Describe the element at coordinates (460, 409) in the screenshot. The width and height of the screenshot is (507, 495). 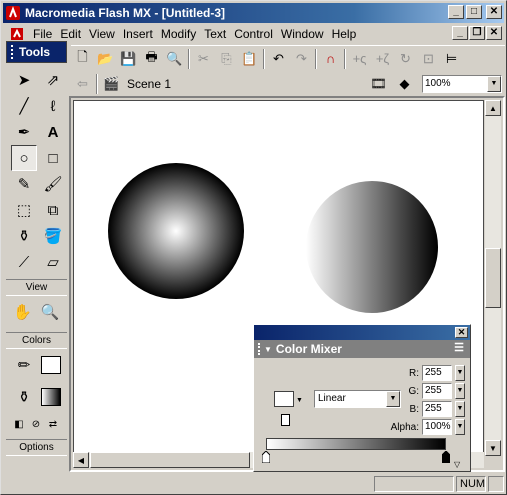
I see `b-spin-icon: ▼` at that location.